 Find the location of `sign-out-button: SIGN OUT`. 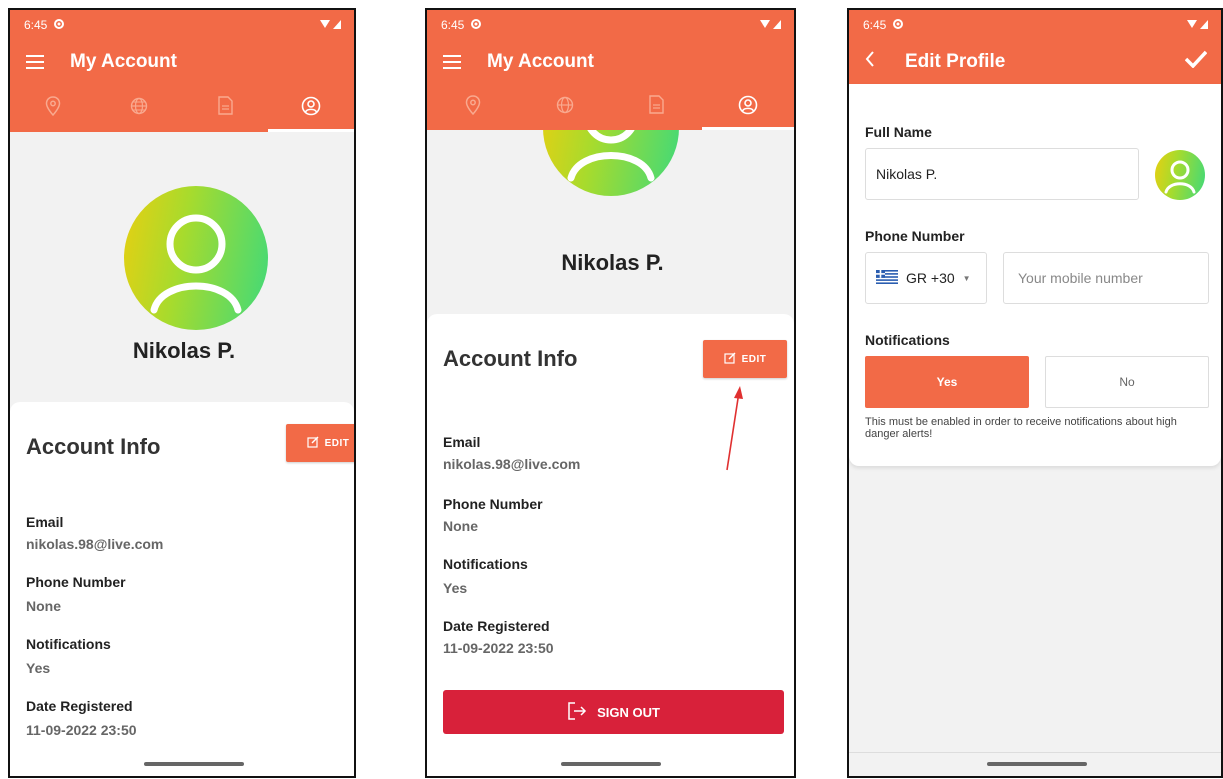

sign-out-button: SIGN OUT is located at coordinates (613, 712).